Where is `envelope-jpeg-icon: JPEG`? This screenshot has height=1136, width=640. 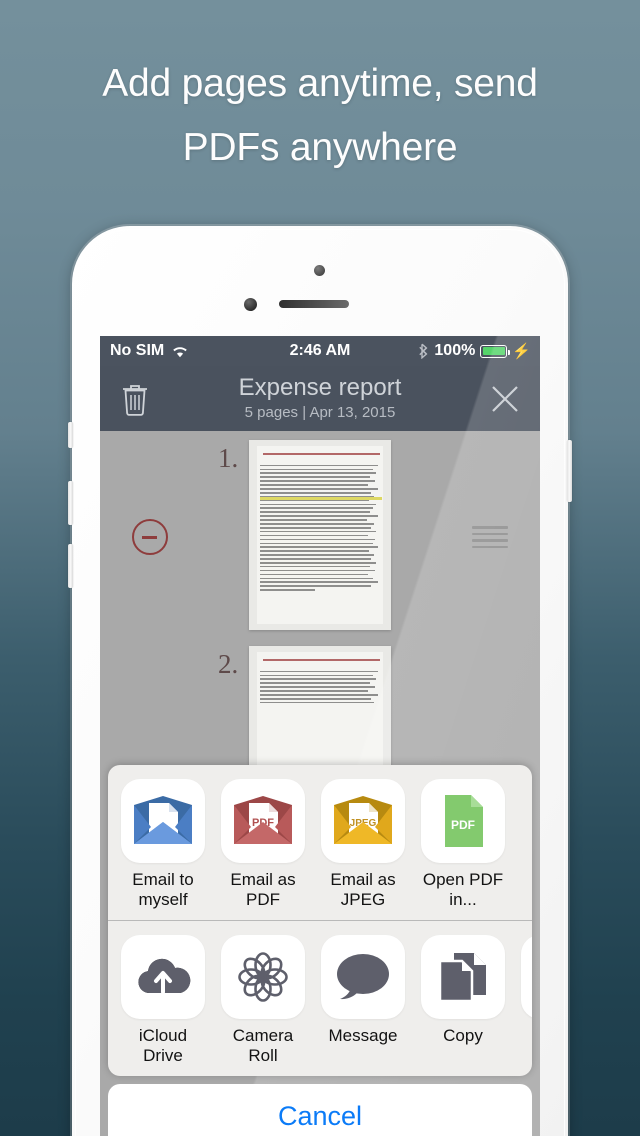
envelope-jpeg-icon: JPEG is located at coordinates (363, 821).